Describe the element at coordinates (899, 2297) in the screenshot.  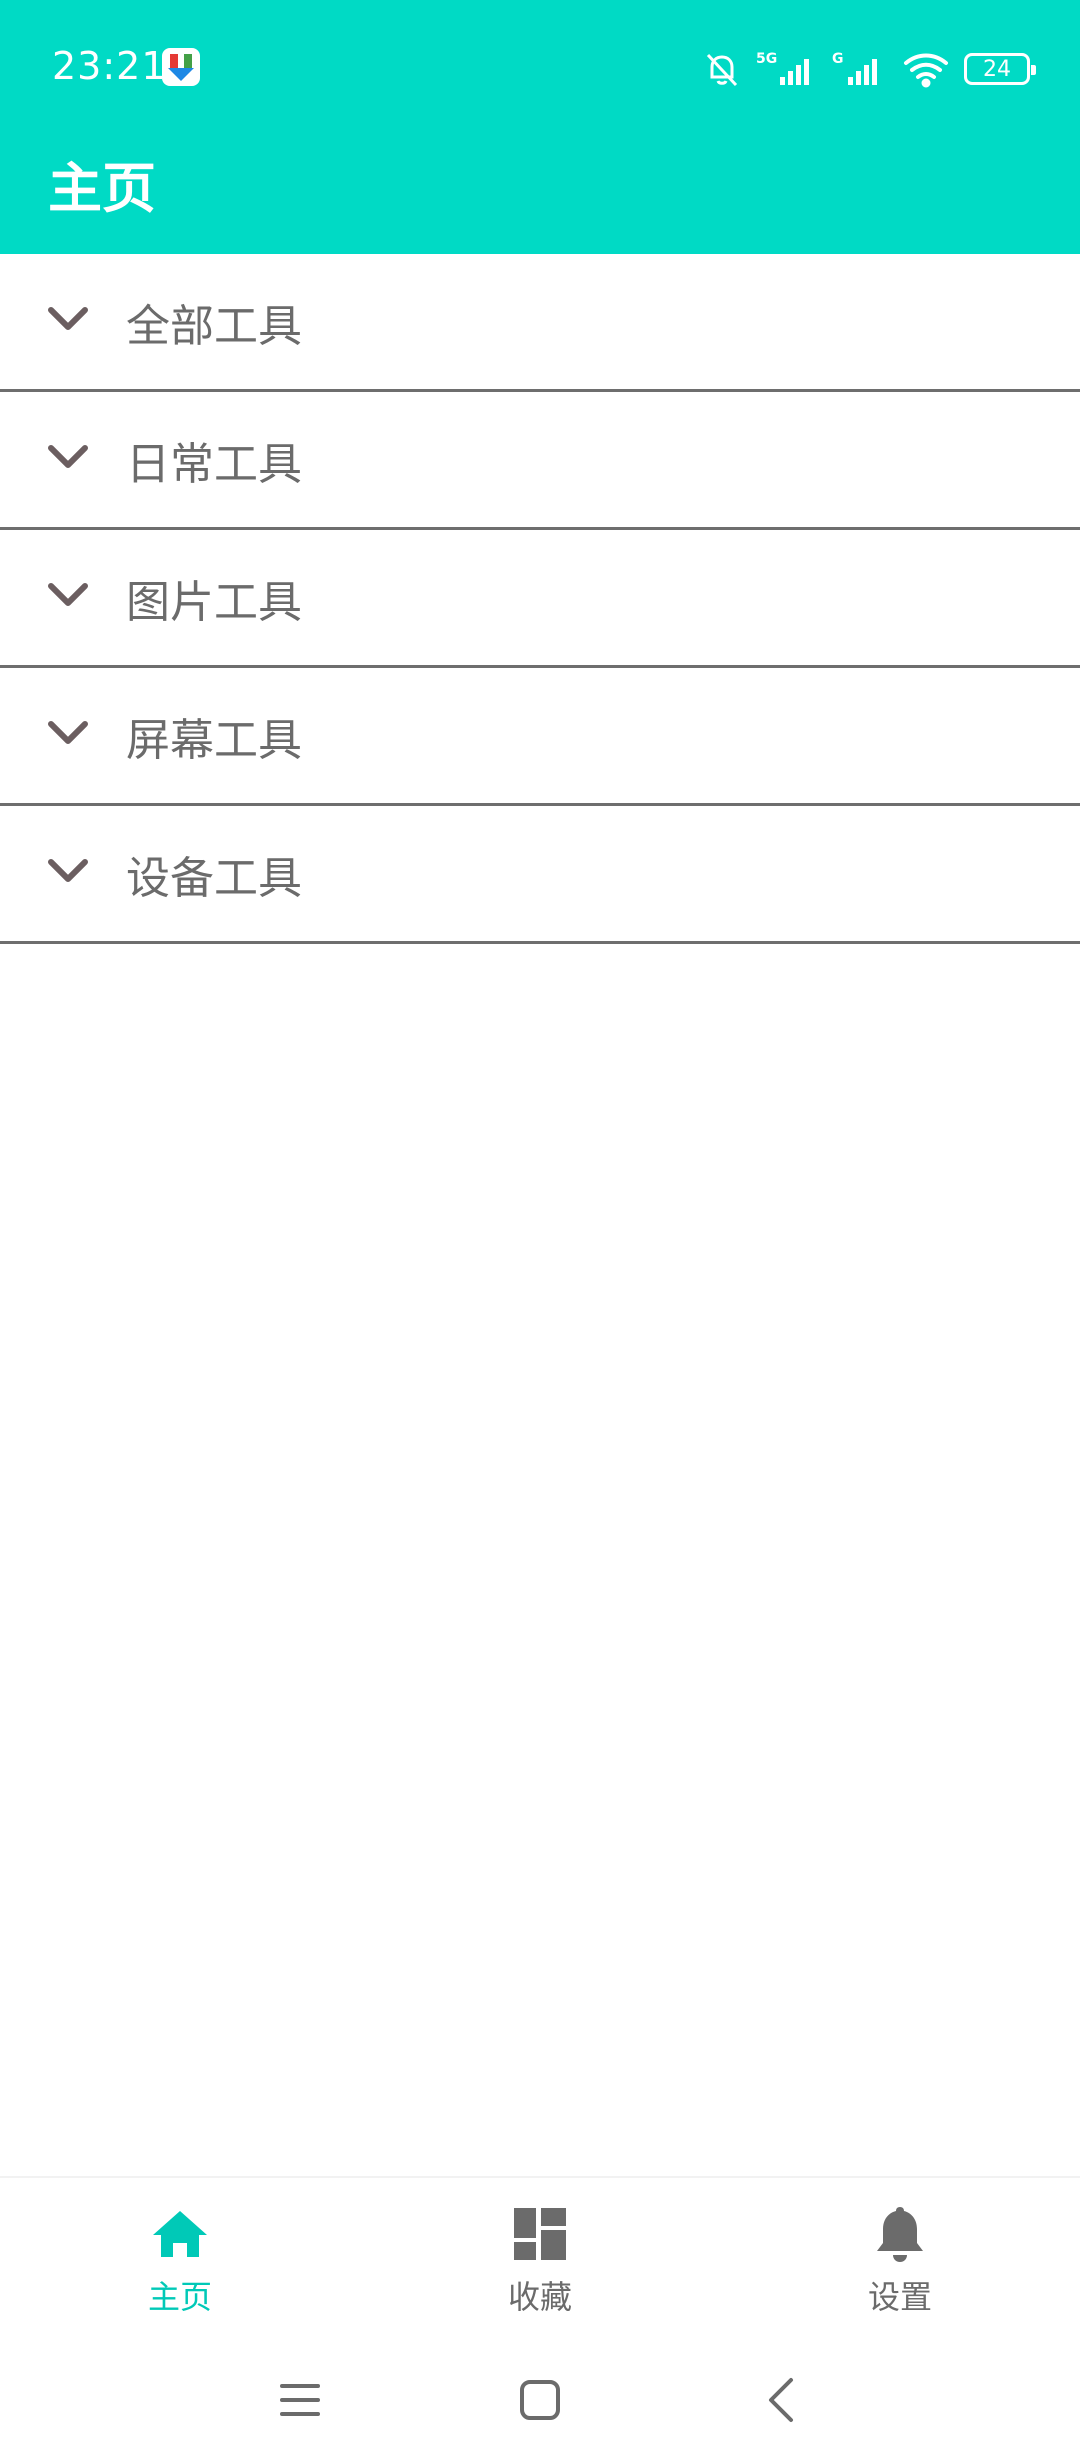
I see `nav-label-settings: 设置` at that location.